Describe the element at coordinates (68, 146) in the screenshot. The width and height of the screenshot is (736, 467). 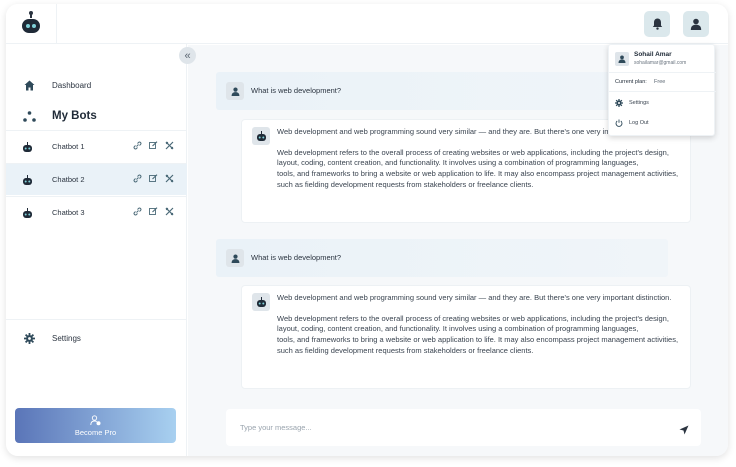
I see `bot-label: Chatbot 1` at that location.